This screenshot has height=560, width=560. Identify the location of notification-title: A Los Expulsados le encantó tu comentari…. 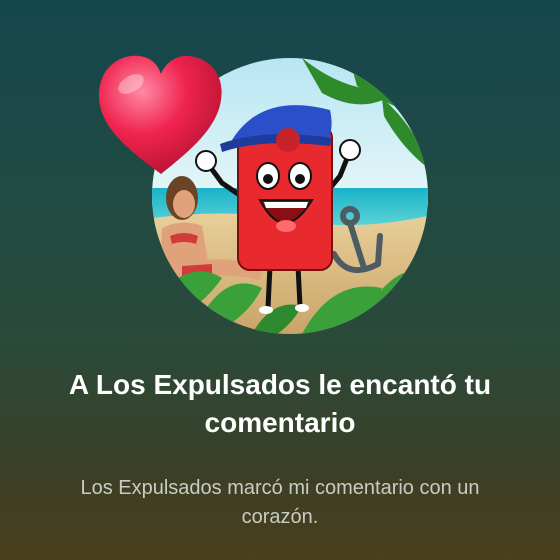
(280, 403).